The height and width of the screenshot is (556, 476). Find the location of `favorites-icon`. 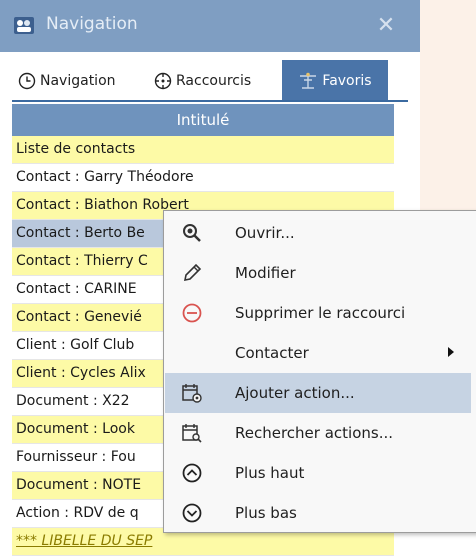

favorites-icon is located at coordinates (308, 80).